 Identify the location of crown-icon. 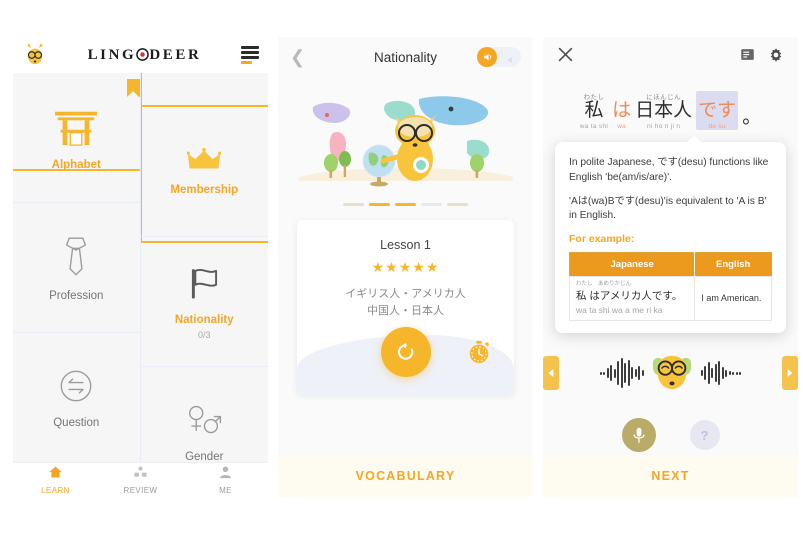
(204, 162).